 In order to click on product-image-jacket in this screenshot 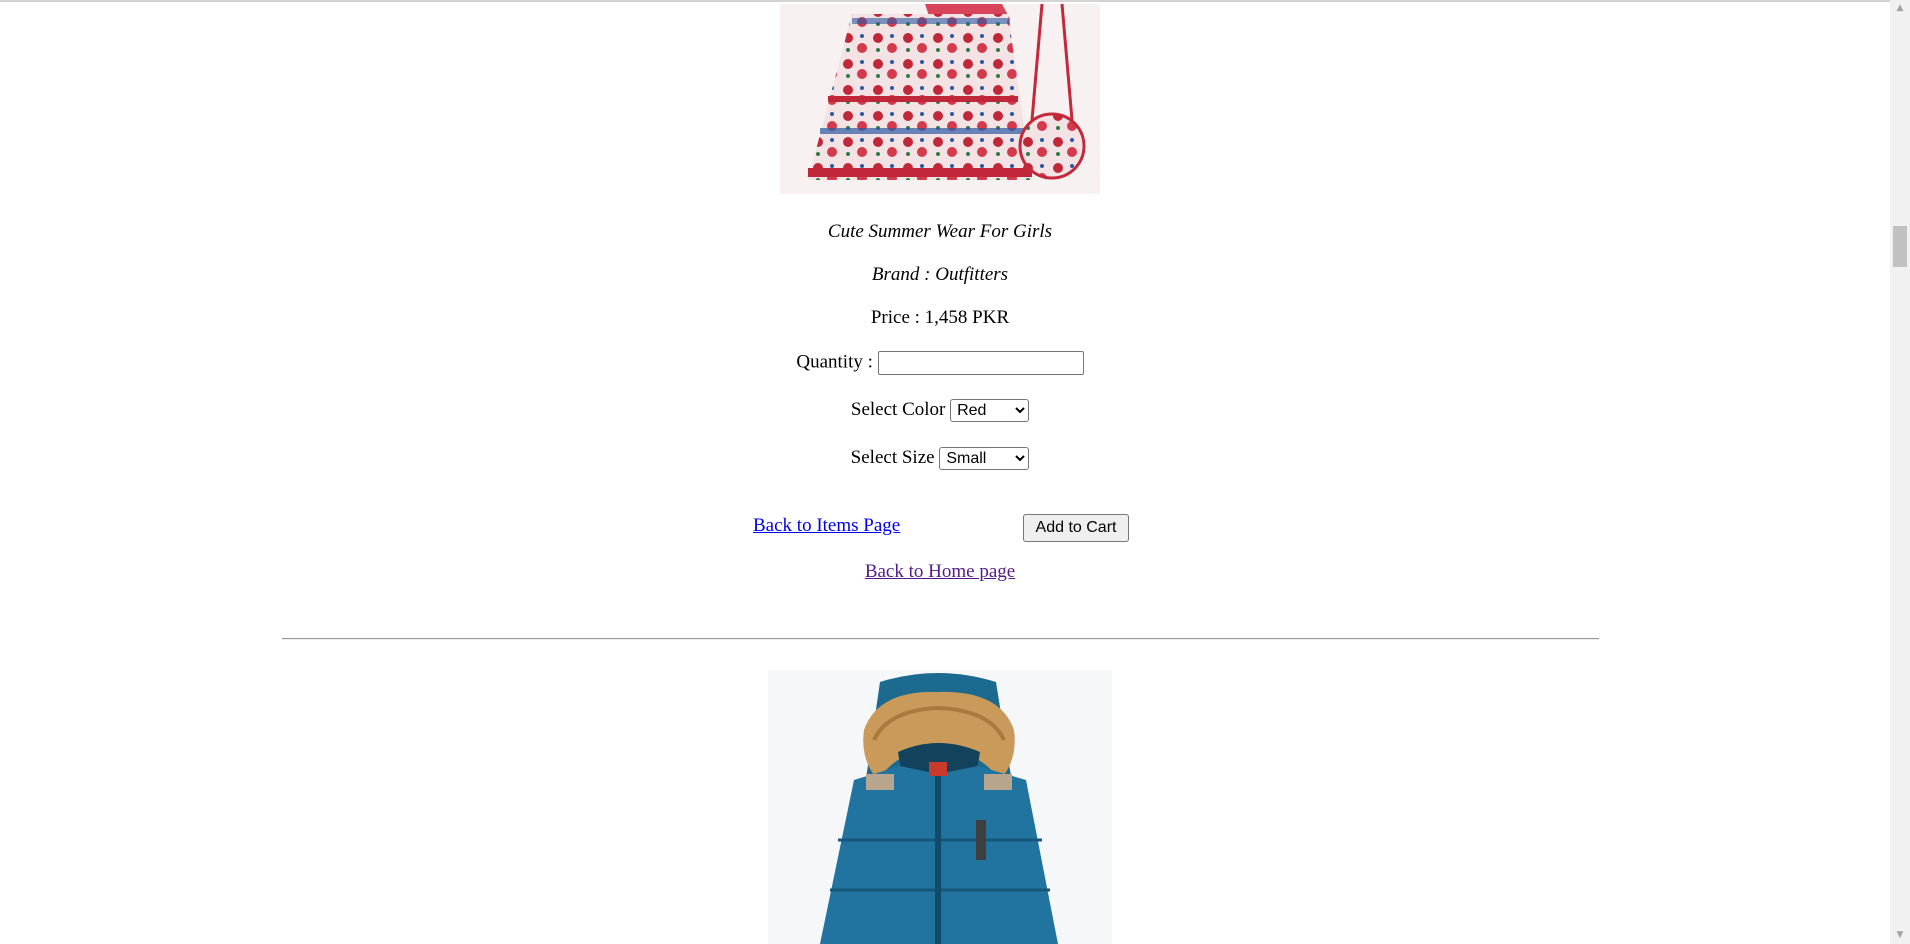, I will do `click(940, 807)`.